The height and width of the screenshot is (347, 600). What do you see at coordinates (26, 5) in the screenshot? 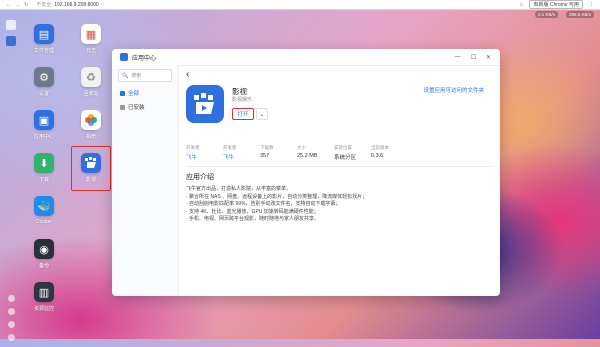
I see `reload-icon: ↻` at bounding box center [26, 5].